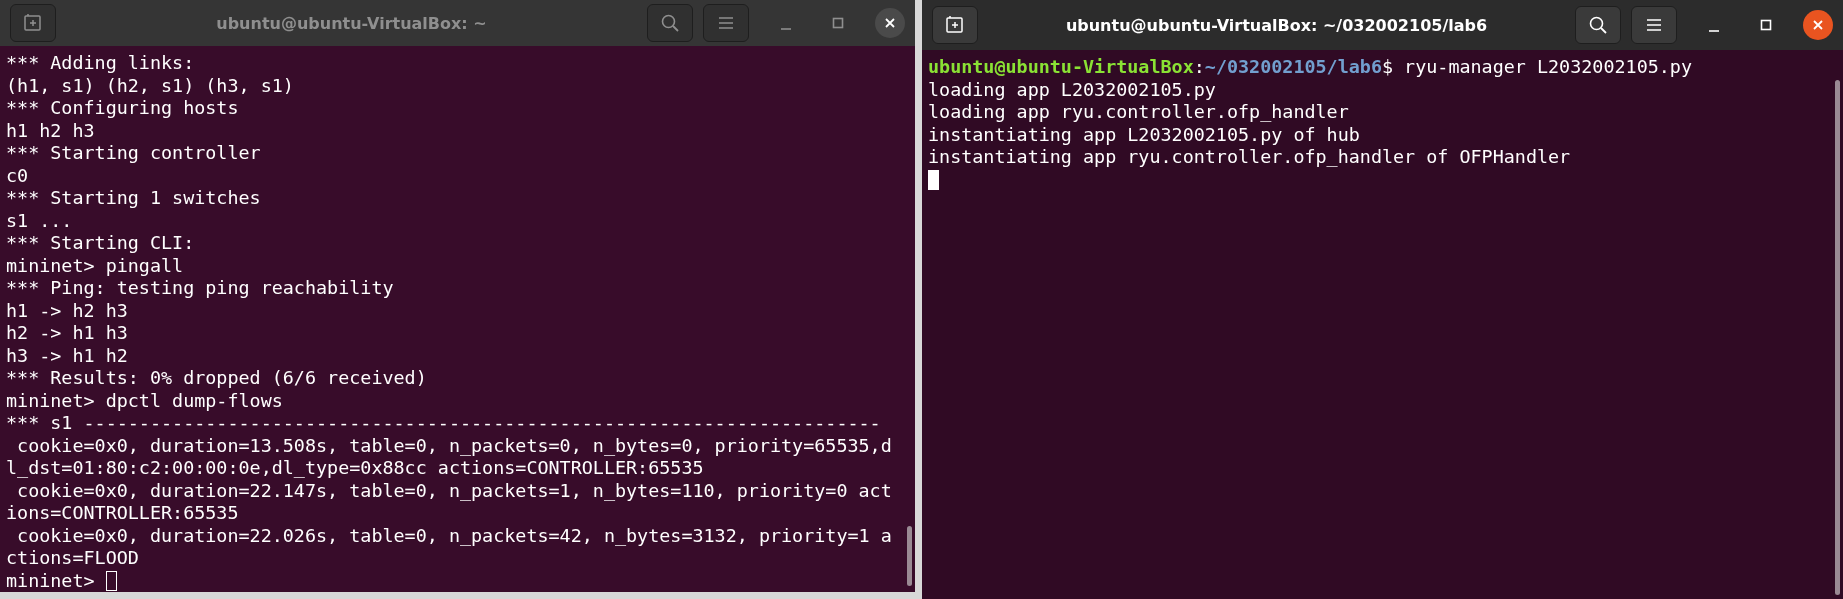 Image resolution: width=1843 pixels, height=599 pixels. I want to click on menu-button, so click(1654, 25).